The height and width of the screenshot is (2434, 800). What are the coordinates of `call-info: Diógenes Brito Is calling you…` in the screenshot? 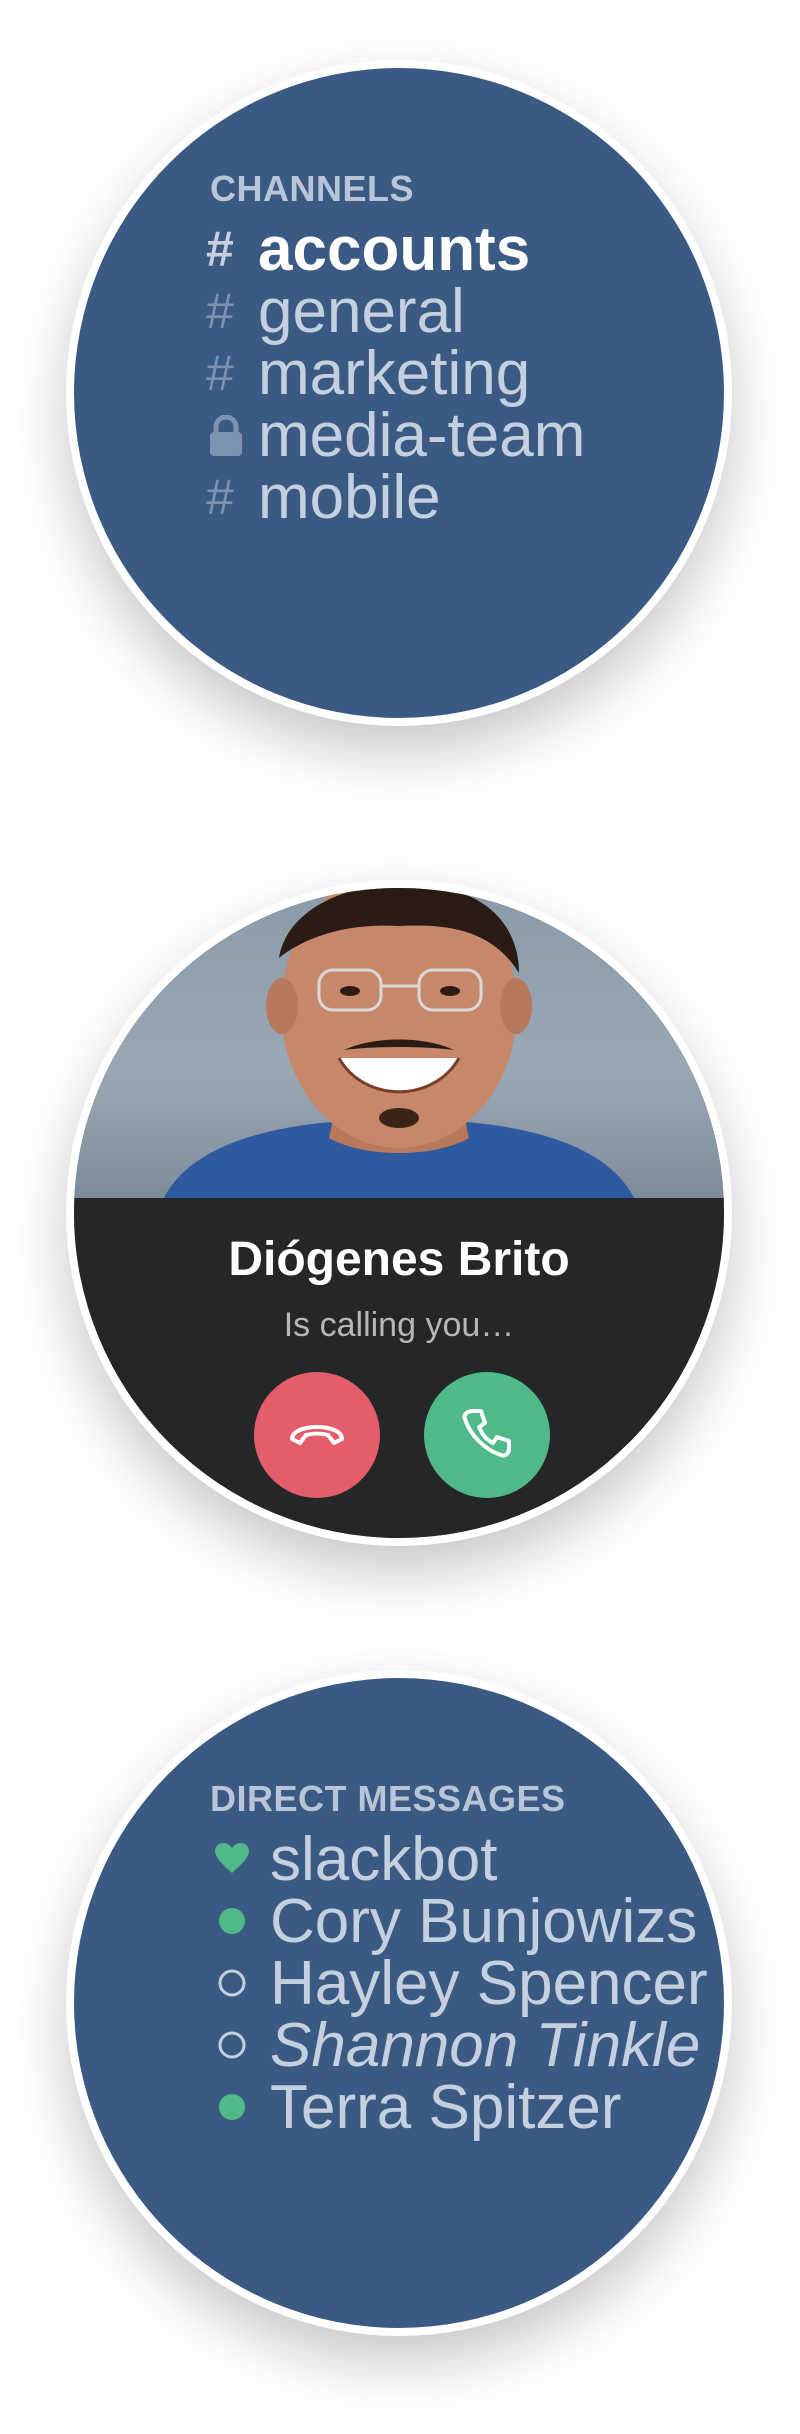 It's located at (399, 1368).